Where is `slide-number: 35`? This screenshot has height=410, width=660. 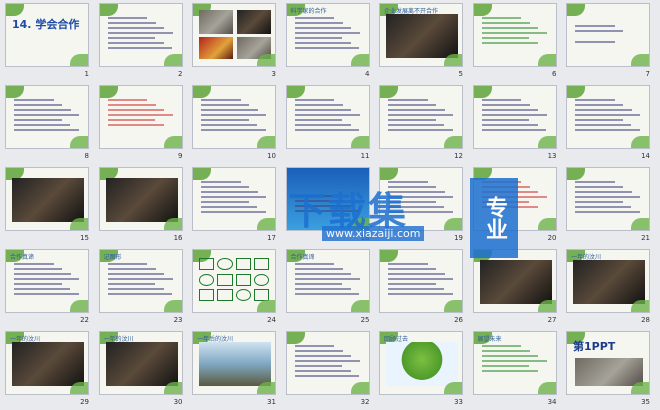
slide-number: 35 is located at coordinates (645, 402).